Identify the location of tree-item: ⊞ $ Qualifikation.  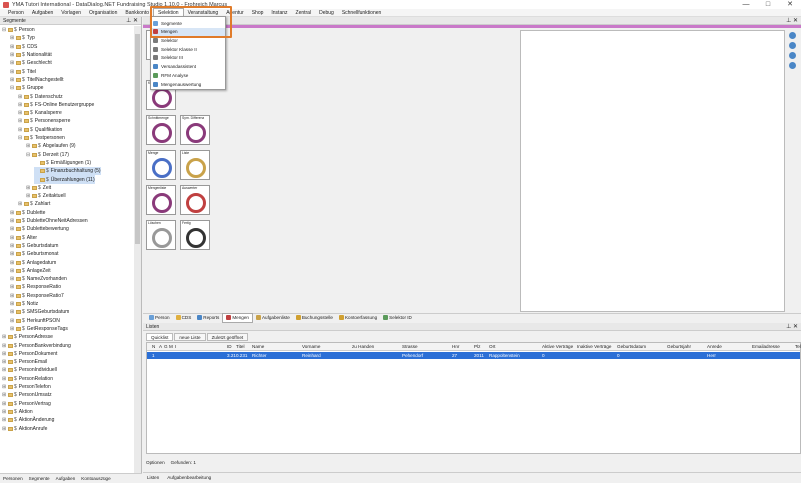
(40, 130).